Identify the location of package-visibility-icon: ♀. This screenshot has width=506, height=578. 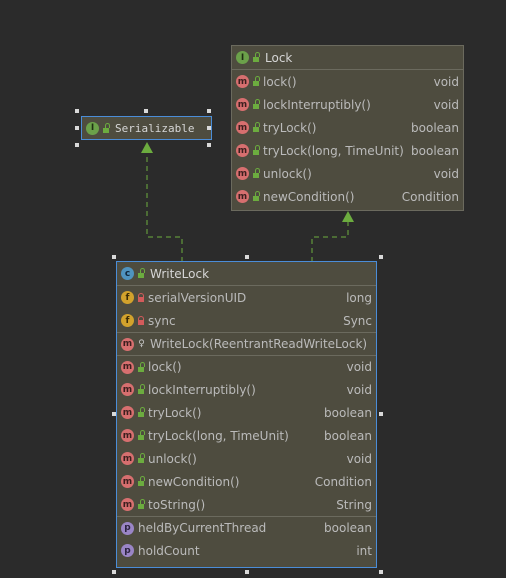
(141, 343).